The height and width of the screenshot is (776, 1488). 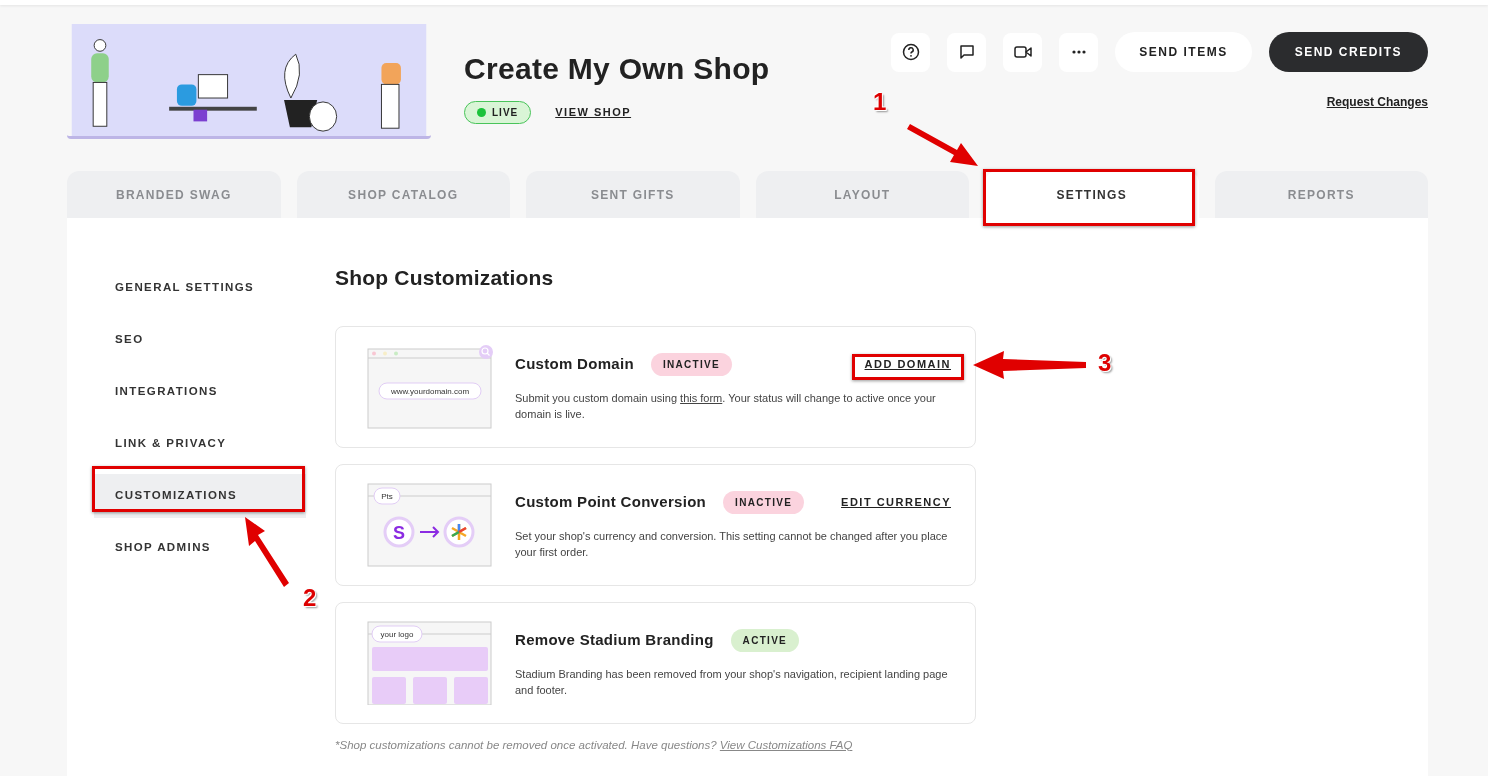 I want to click on section-heading: Shop Customizations, so click(x=445, y=278).